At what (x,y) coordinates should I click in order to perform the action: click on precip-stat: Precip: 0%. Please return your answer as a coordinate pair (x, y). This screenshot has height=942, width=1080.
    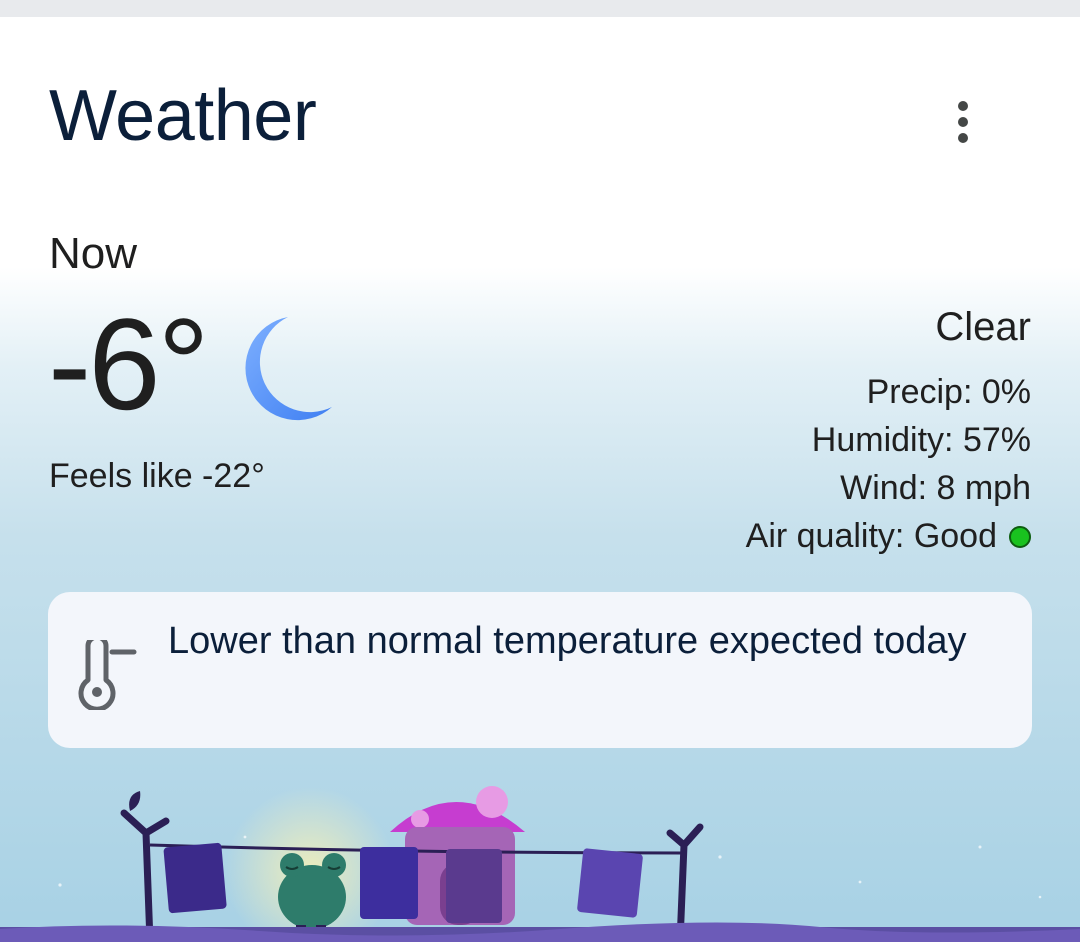
    Looking at the image, I should click on (948, 392).